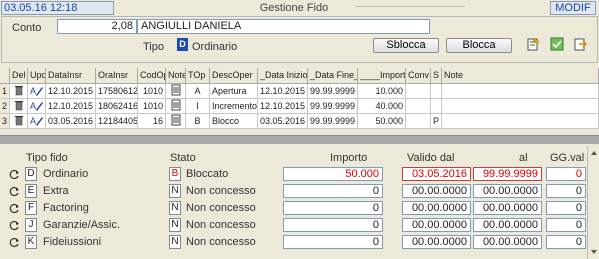 The width and height of the screenshot is (599, 259). What do you see at coordinates (31, 208) in the screenshot?
I see `fido-code: F` at bounding box center [31, 208].